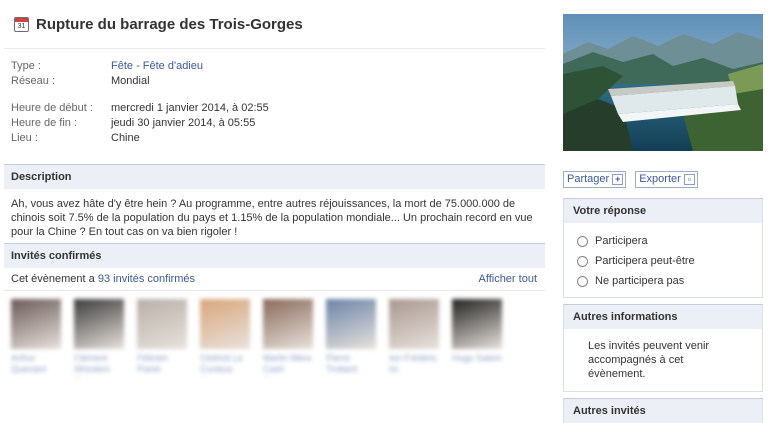  I want to click on calendar-export-icon: ▫, so click(689, 179).